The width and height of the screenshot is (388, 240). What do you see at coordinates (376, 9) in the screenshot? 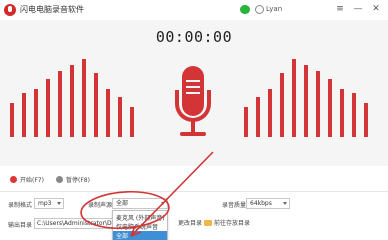
I see `close-icon: ✕` at bounding box center [376, 9].